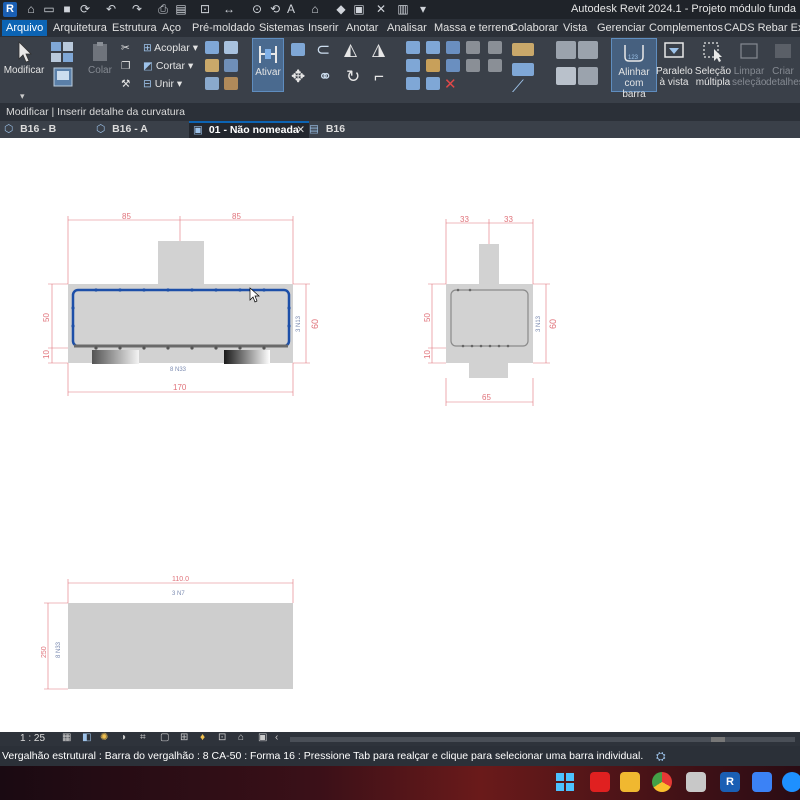 The height and width of the screenshot is (800, 800). What do you see at coordinates (453, 65) in the screenshot?
I see `unpin-icon` at bounding box center [453, 65].